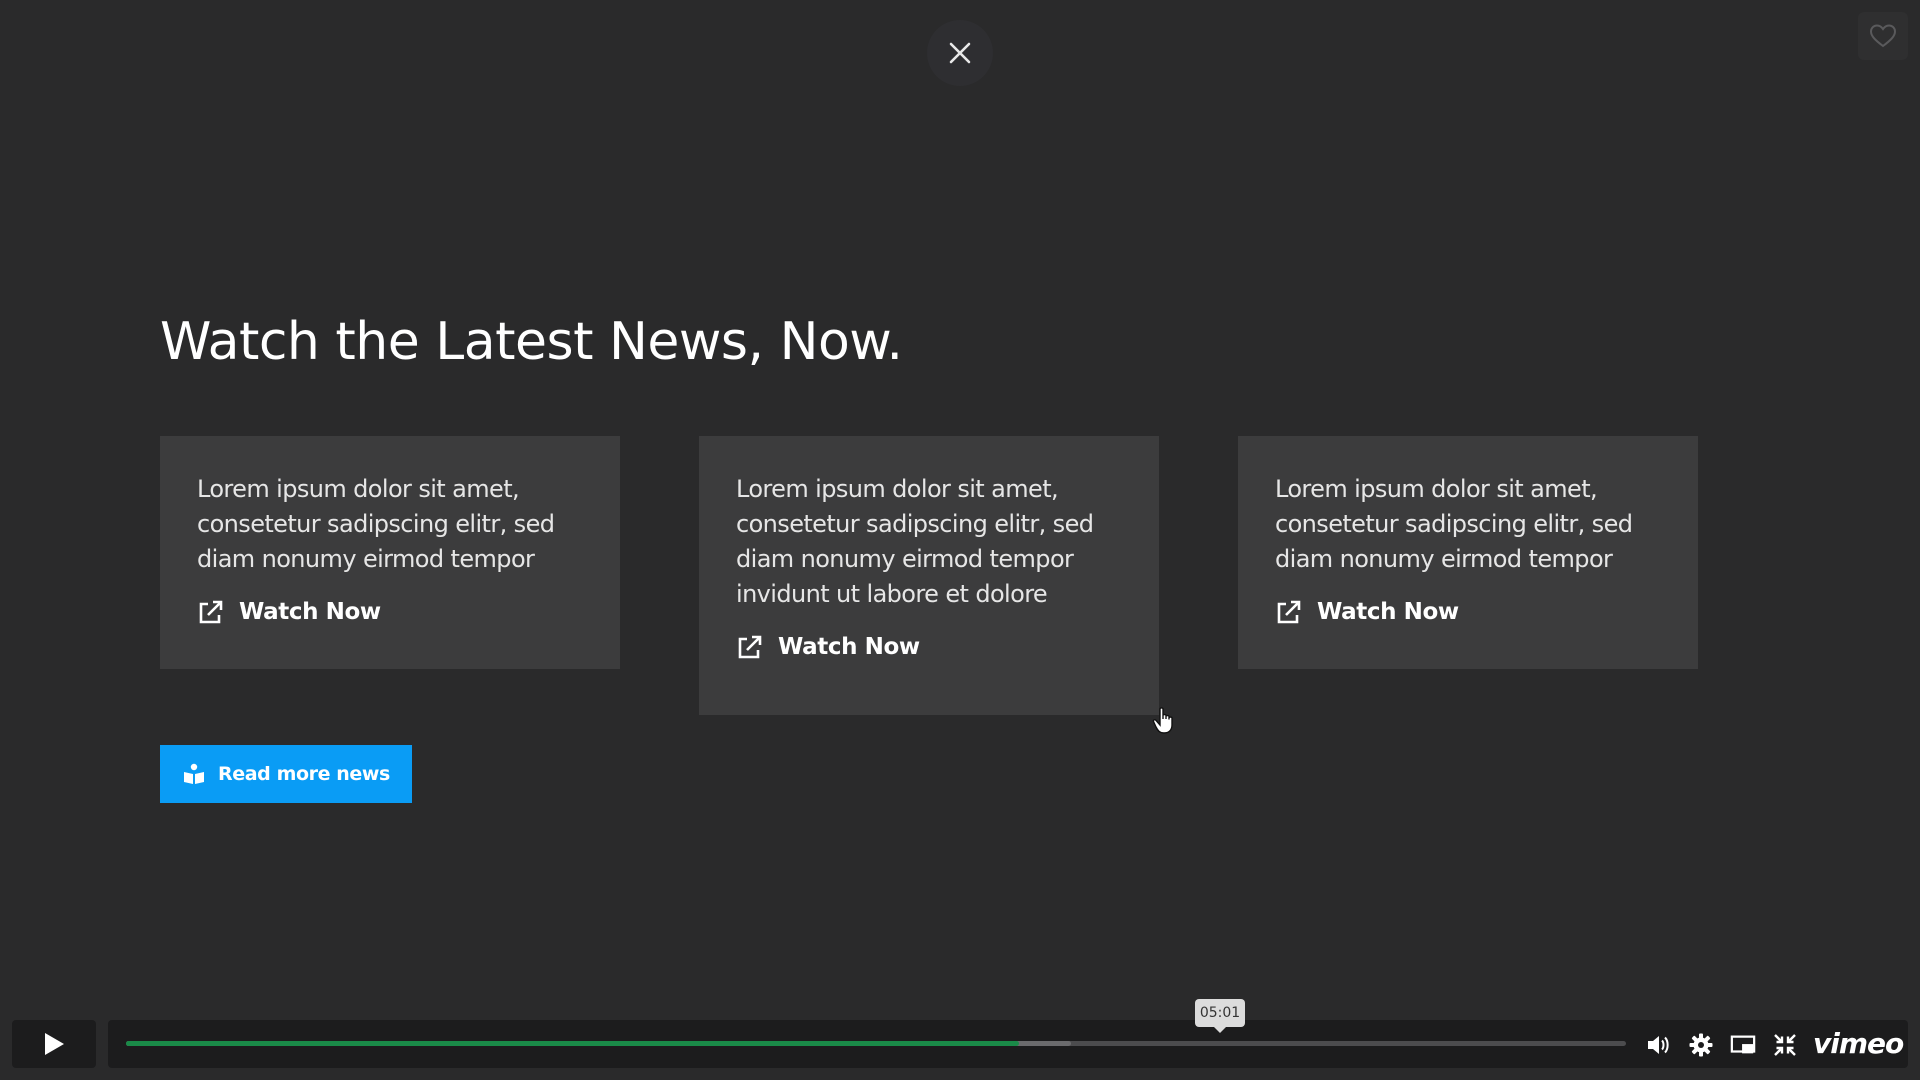  I want to click on vimeo-logo: vimeo, so click(1858, 1043).